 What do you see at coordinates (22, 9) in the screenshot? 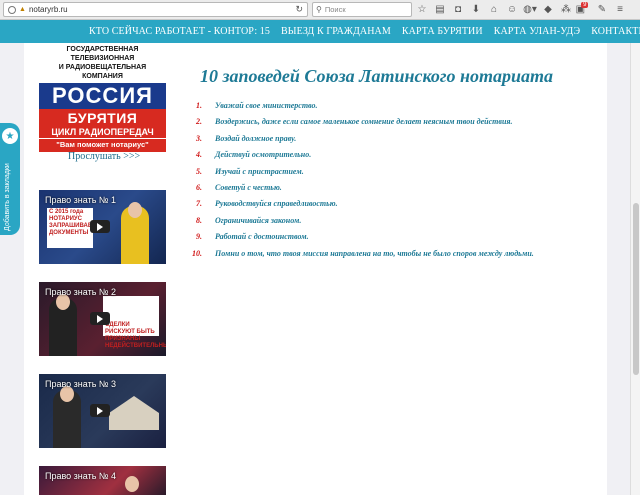
I see `warning-icon: ▲` at bounding box center [22, 9].